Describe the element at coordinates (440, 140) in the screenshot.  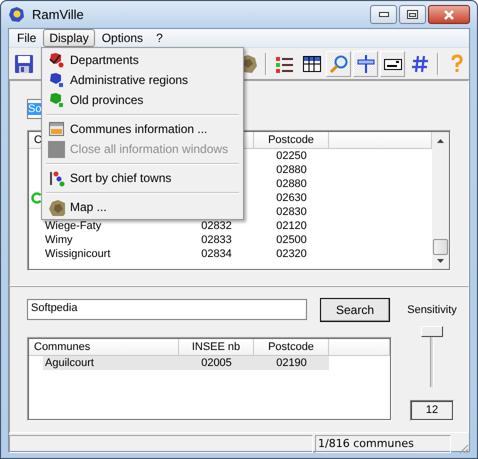
I see `up-arrow-icon` at that location.